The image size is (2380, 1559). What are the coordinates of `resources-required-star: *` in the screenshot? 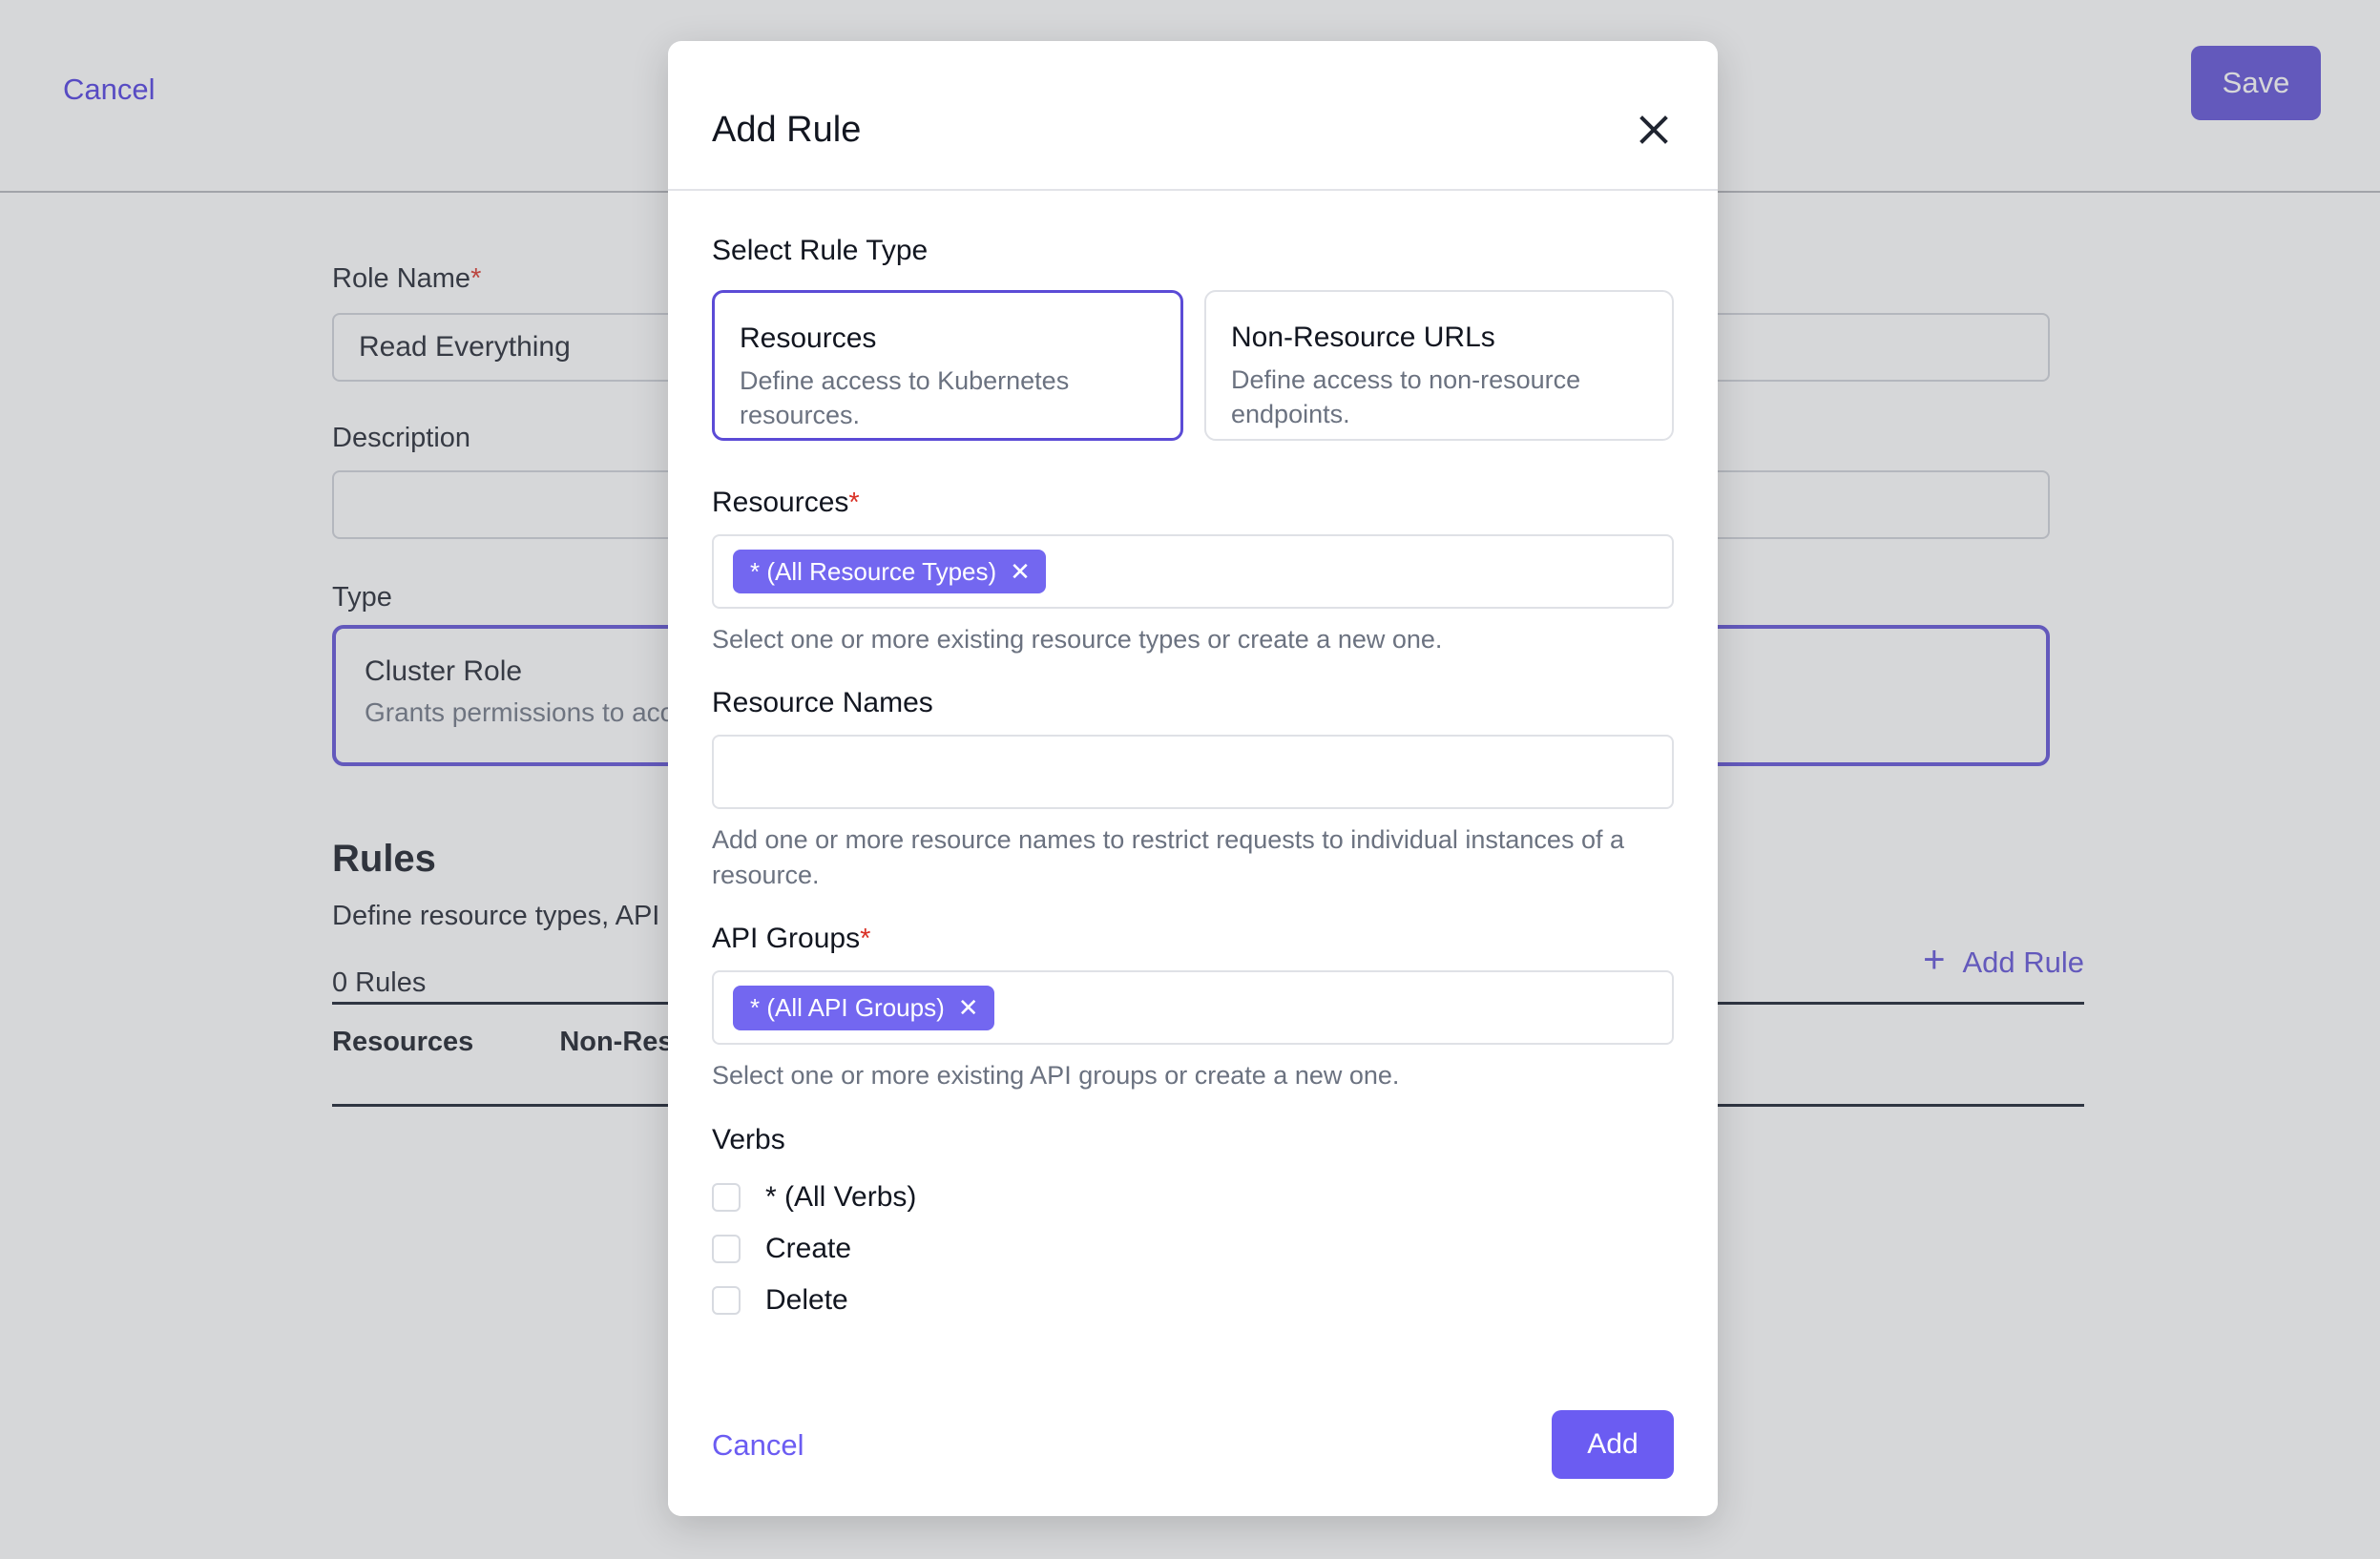 It's located at (854, 503).